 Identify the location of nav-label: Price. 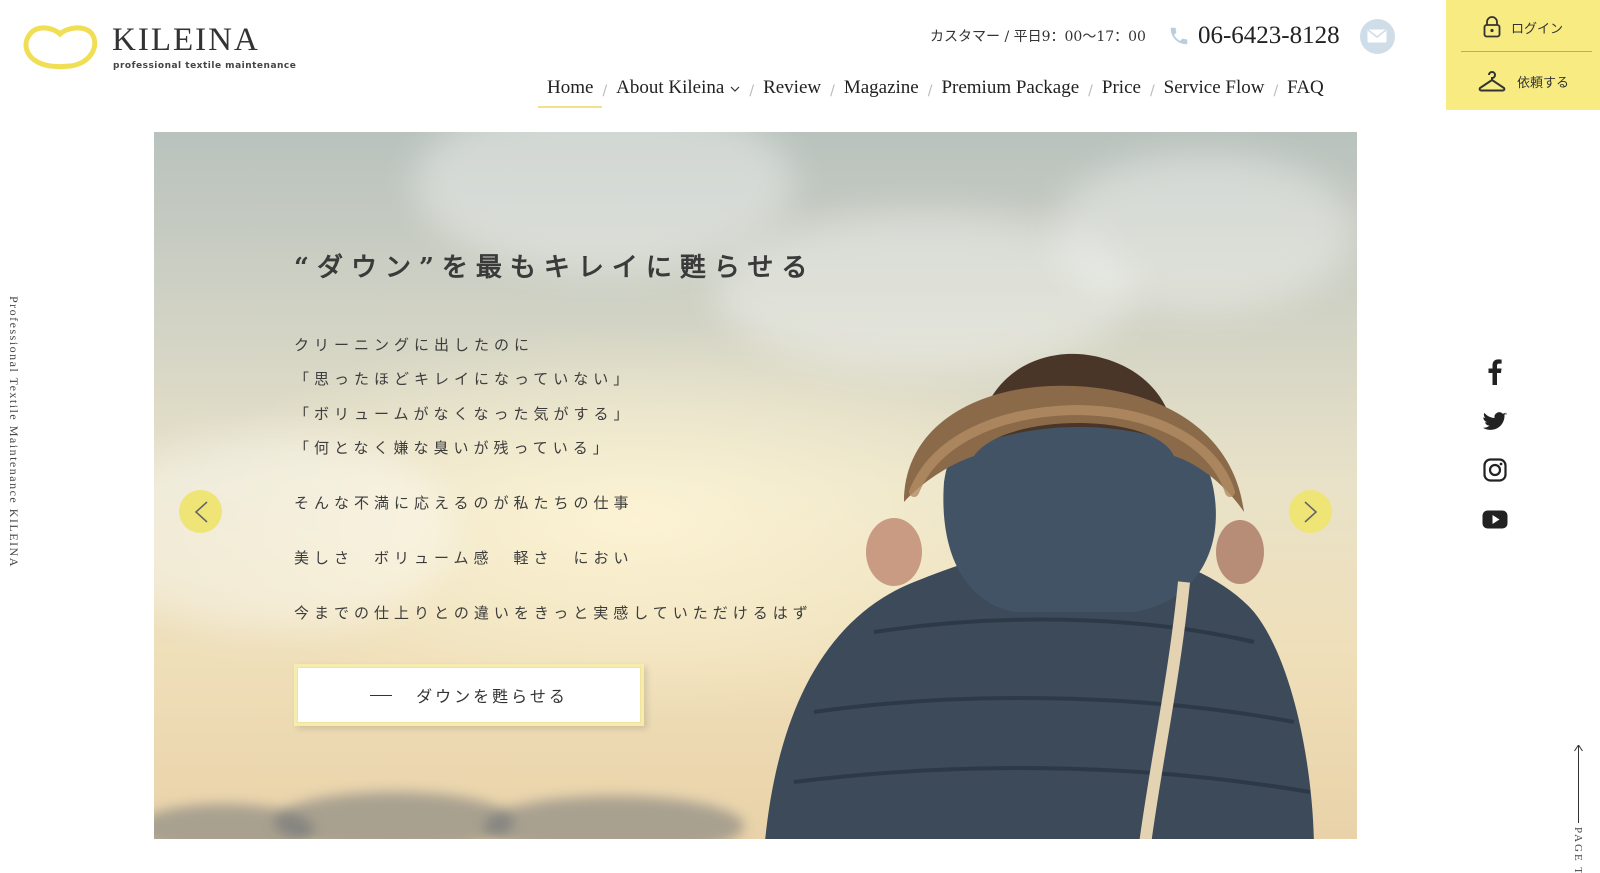
(1121, 87).